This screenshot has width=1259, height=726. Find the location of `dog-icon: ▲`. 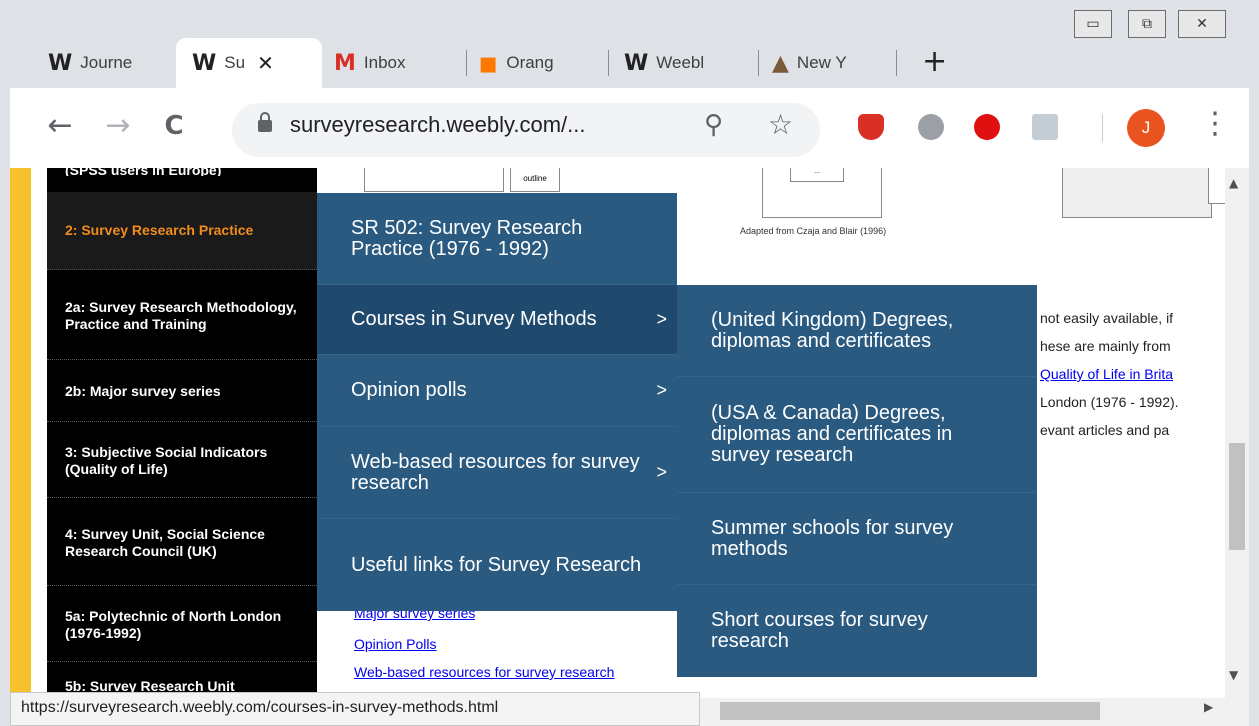

dog-icon: ▲ is located at coordinates (780, 63).